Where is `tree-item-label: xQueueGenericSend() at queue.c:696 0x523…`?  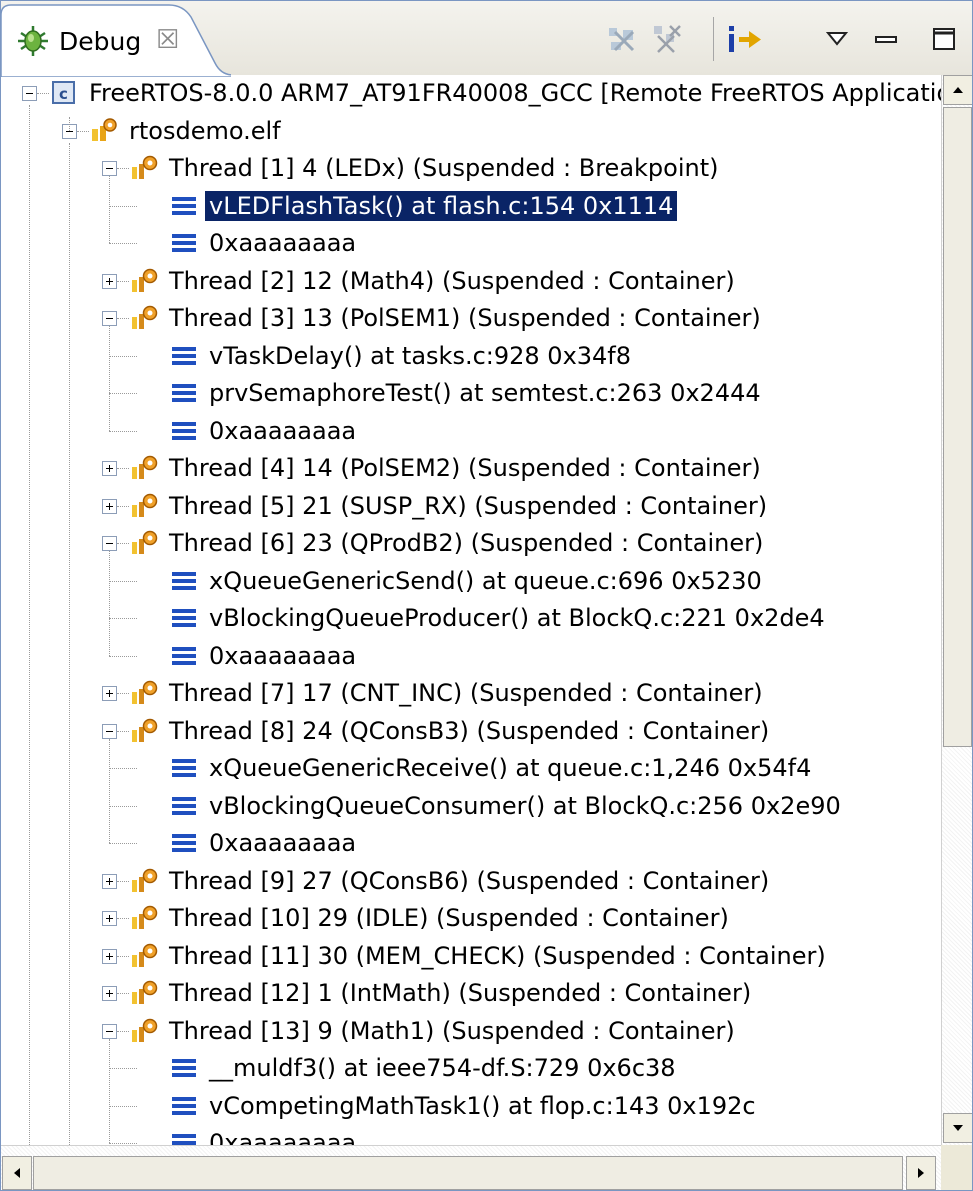 tree-item-label: xQueueGenericSend() at queue.c:696 0x523… is located at coordinates (485, 580).